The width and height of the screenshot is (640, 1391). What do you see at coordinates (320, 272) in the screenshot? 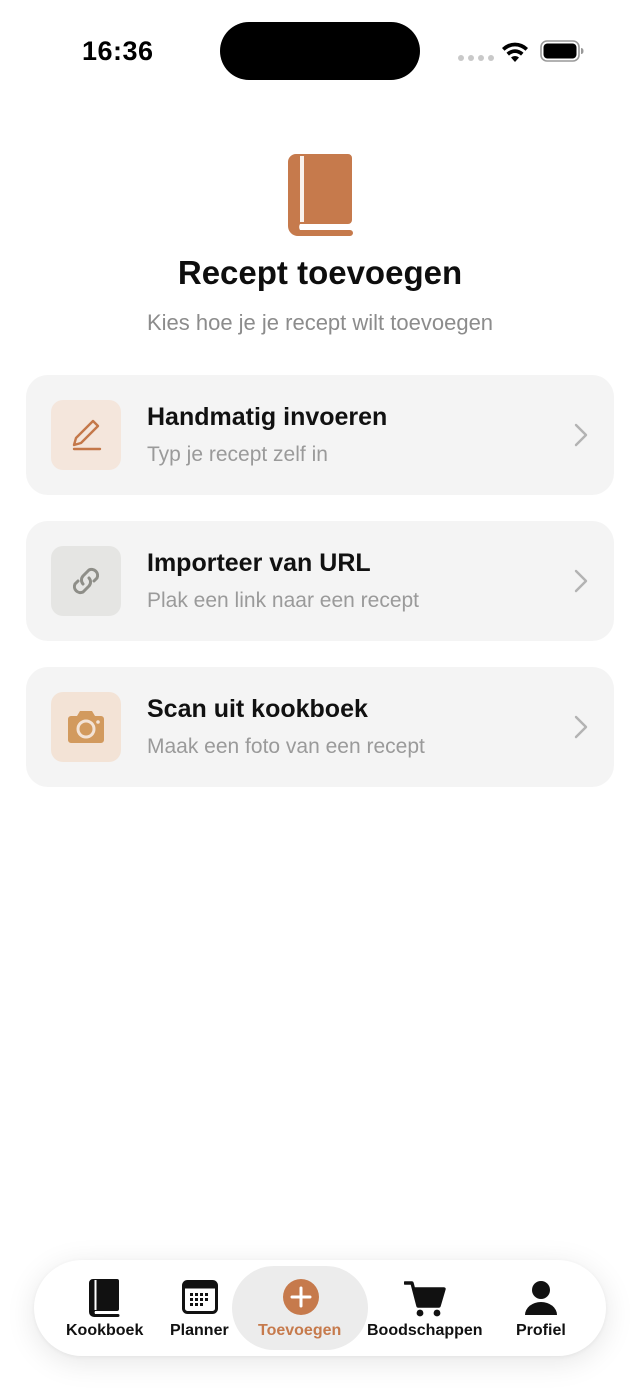
I see `page-title: Recept toevoegen` at bounding box center [320, 272].